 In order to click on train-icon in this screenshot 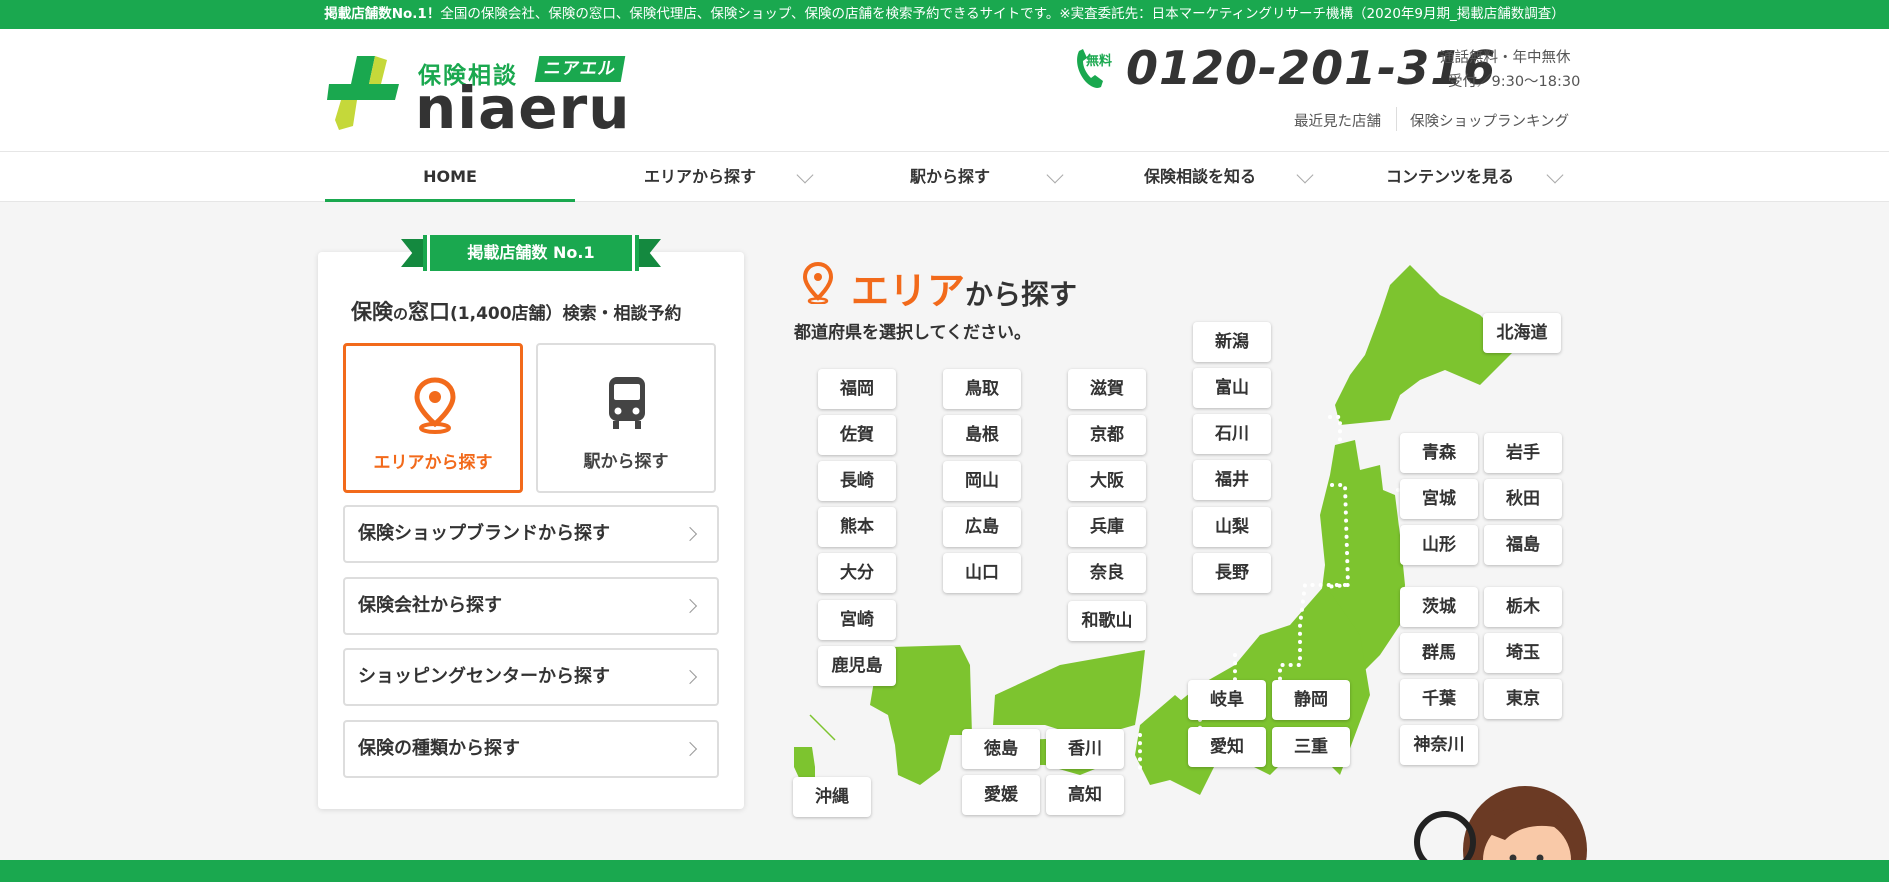, I will do `click(627, 403)`.